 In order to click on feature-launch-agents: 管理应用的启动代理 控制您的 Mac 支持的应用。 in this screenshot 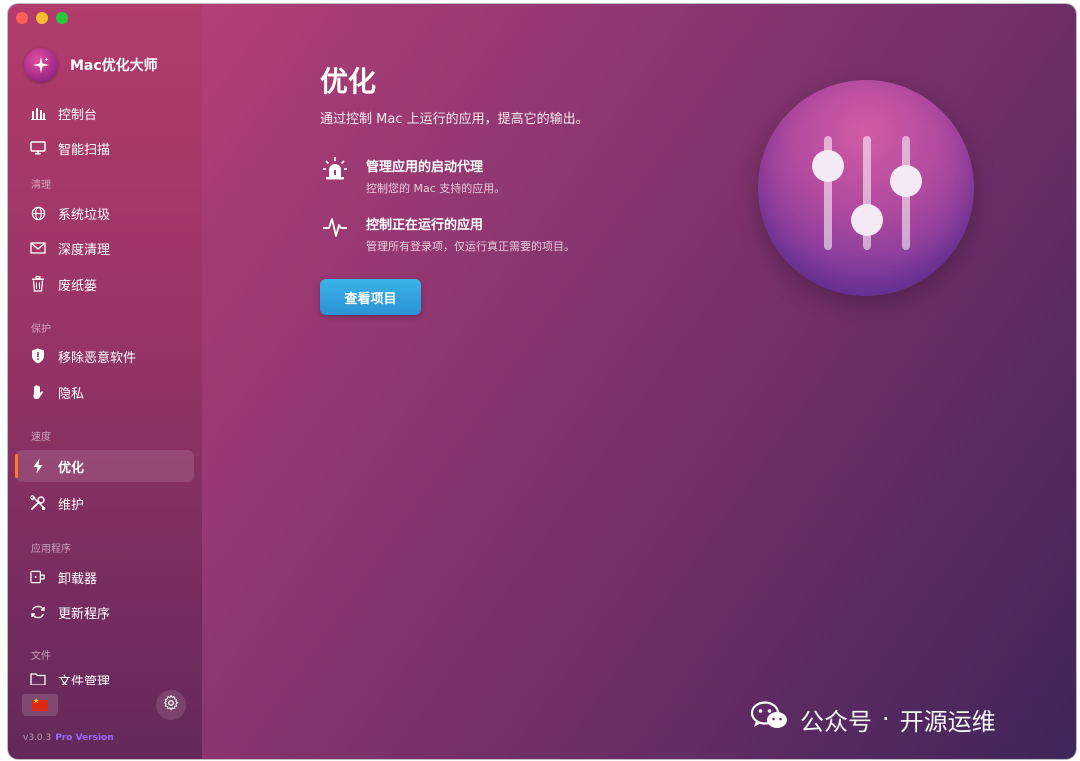, I will do `click(412, 175)`.